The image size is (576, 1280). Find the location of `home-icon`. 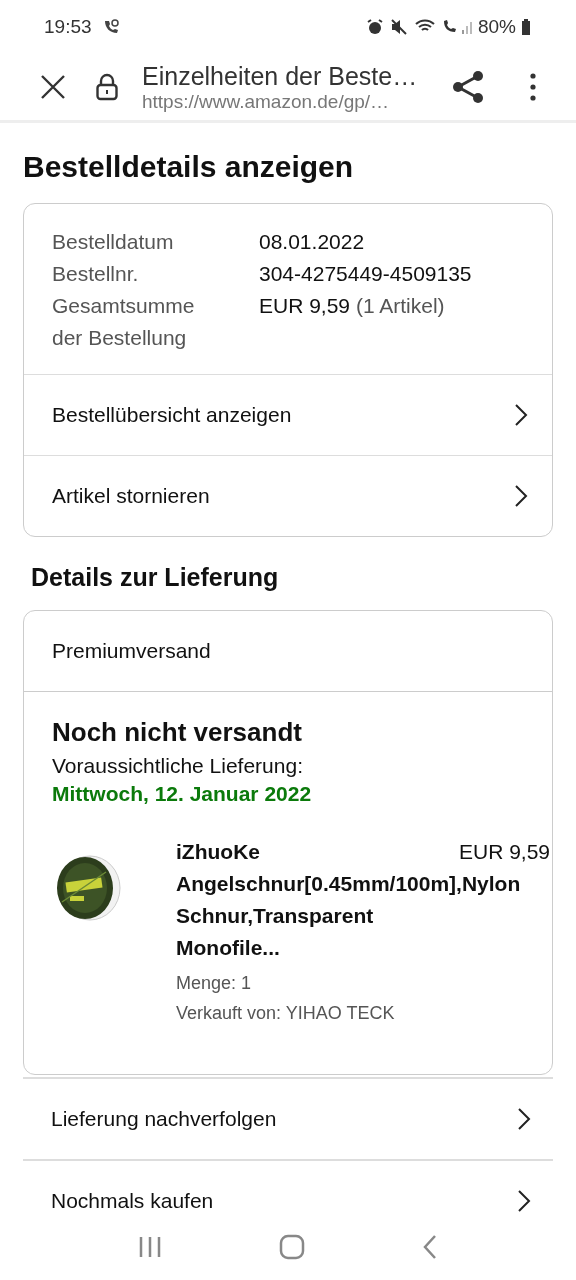

home-icon is located at coordinates (292, 1247).